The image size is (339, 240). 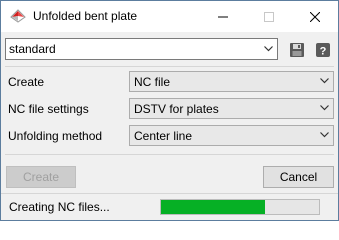 What do you see at coordinates (213, 207) in the screenshot?
I see `progress-fill` at bounding box center [213, 207].